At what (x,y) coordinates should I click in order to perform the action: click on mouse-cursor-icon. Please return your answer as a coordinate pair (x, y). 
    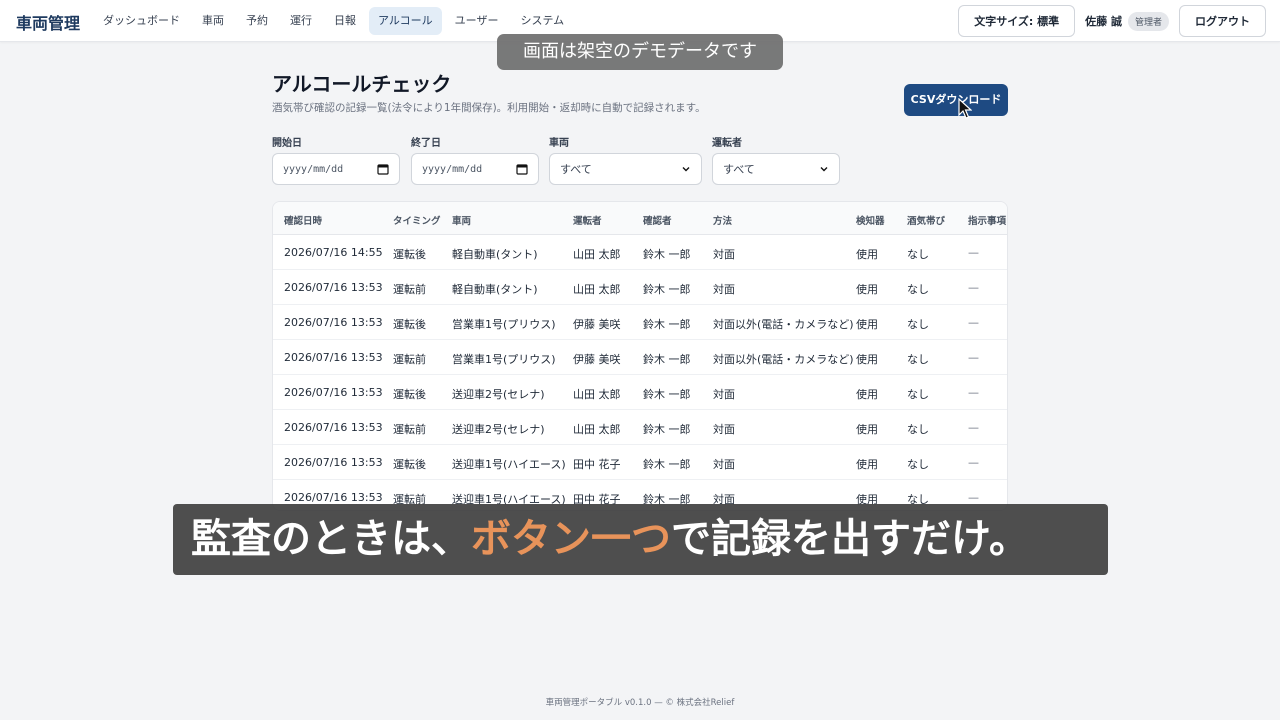
    Looking at the image, I should click on (965, 108).